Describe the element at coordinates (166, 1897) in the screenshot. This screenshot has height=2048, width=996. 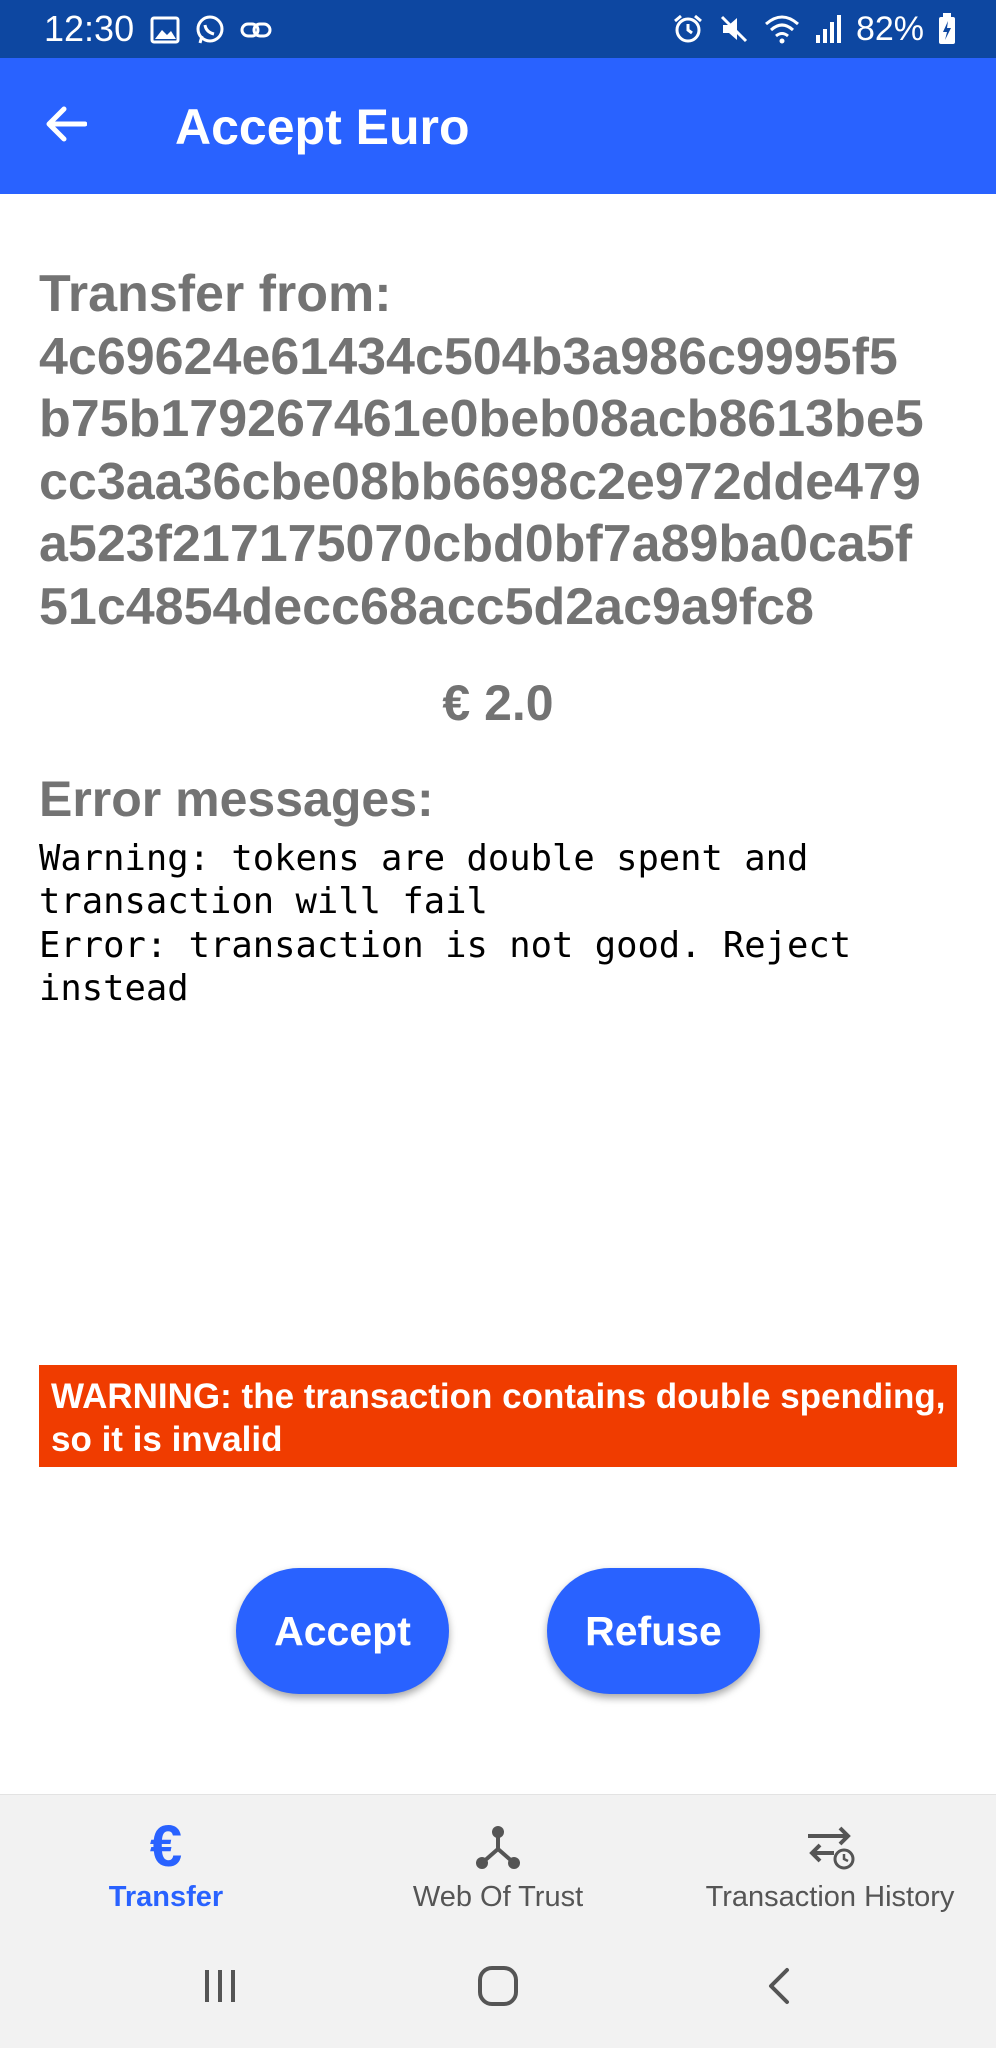
I see `nav-label-transfer: Transfer` at that location.